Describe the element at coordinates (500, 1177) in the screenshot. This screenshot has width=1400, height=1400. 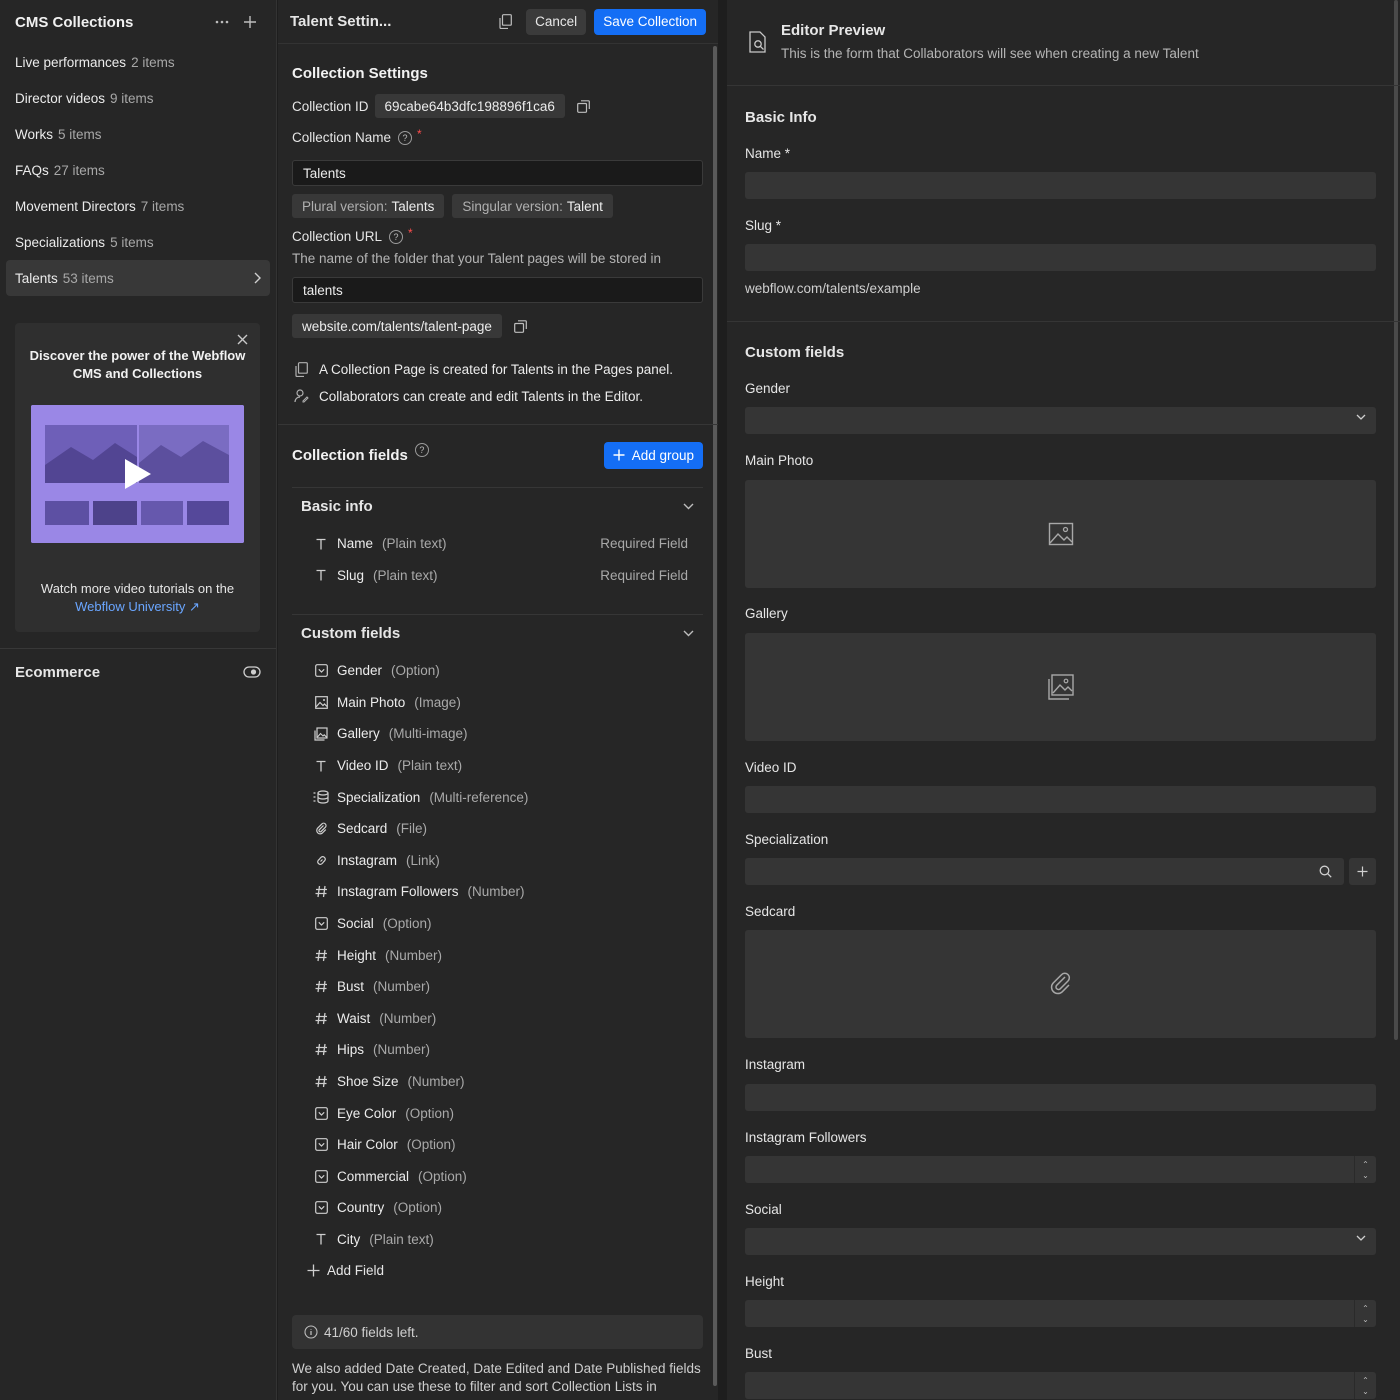
I see `field-row: Commercial (Option)` at that location.